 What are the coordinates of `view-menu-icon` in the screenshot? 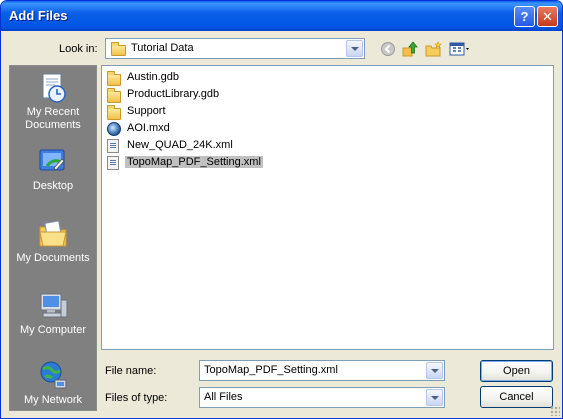 It's located at (461, 49).